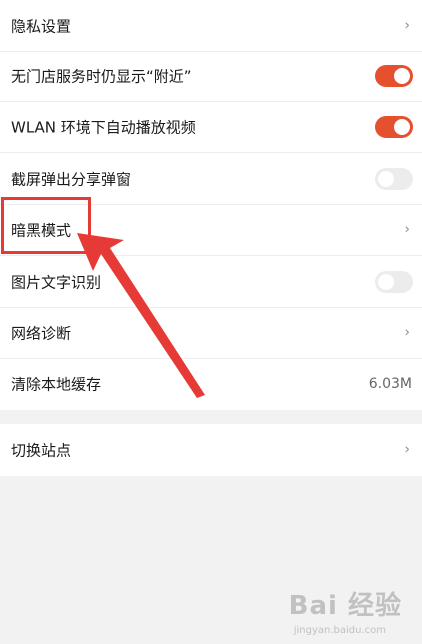 This screenshot has height=644, width=422. What do you see at coordinates (56, 282) in the screenshot?
I see `image-text-recognition-label: 图片文字识别` at bounding box center [56, 282].